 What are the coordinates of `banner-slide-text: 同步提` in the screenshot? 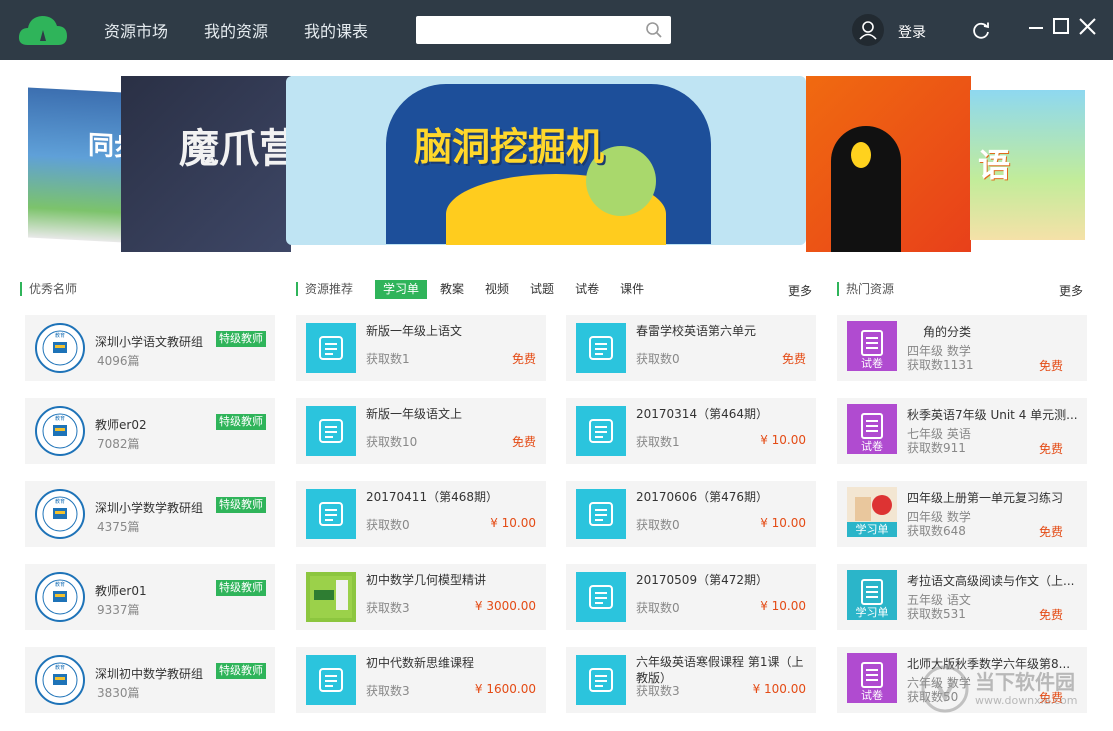 It's located at (105, 147).